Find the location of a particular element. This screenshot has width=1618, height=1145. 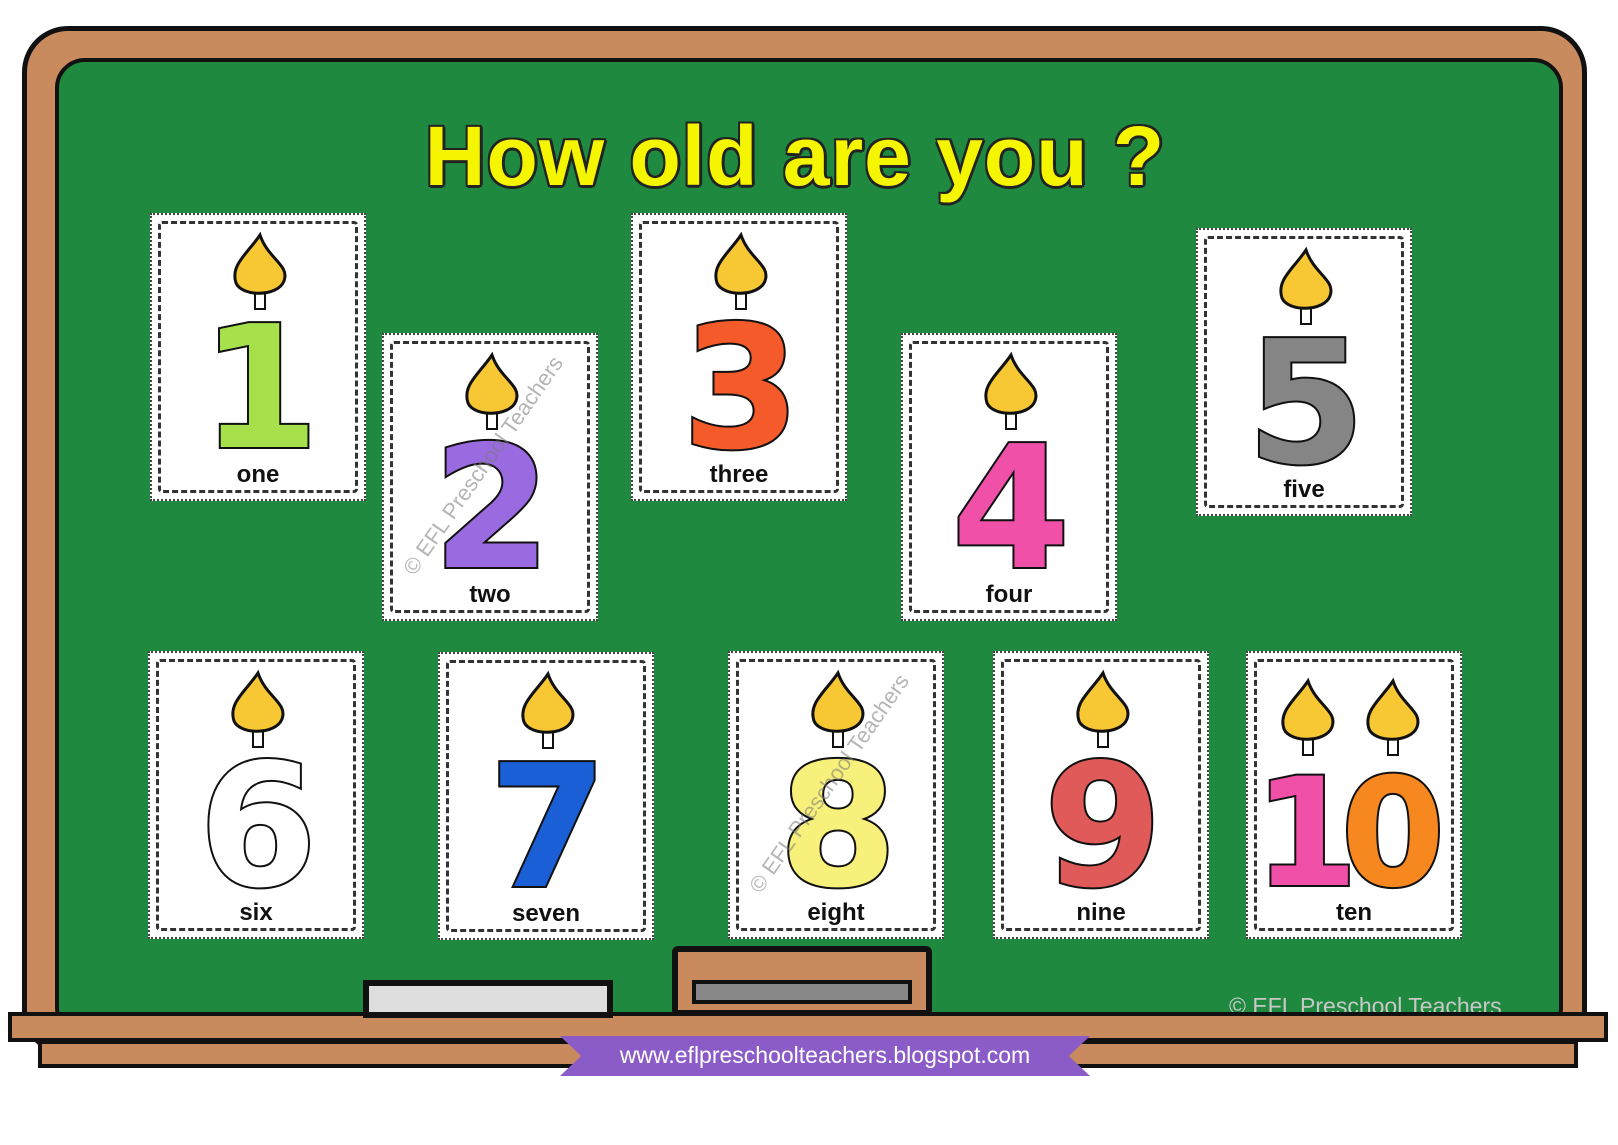

candle-illustration: 3 is located at coordinates (741, 360).